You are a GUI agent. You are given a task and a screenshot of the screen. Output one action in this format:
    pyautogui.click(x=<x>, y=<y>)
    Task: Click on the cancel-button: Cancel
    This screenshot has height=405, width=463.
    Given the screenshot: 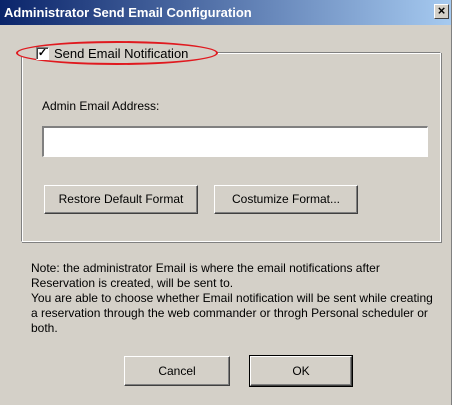 What is the action you would take?
    pyautogui.click(x=177, y=371)
    